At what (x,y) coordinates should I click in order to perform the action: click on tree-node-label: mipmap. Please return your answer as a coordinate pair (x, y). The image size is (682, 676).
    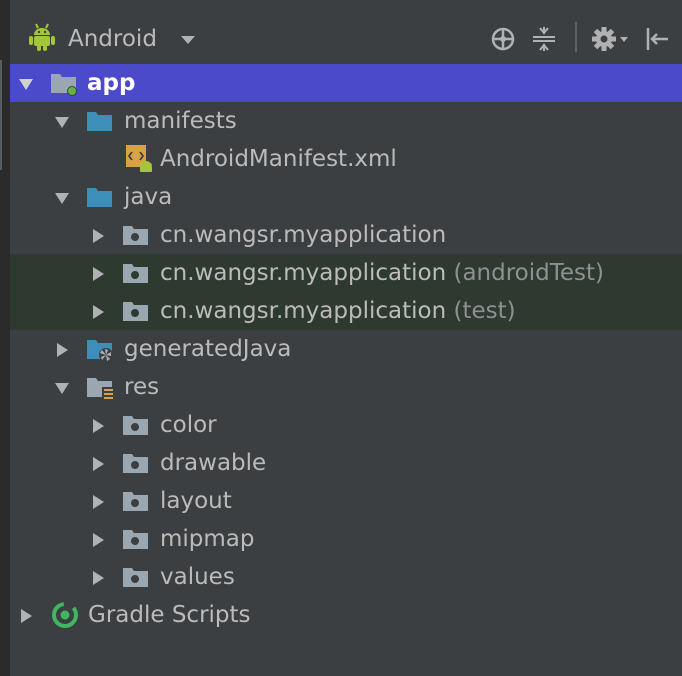
    Looking at the image, I should click on (207, 539).